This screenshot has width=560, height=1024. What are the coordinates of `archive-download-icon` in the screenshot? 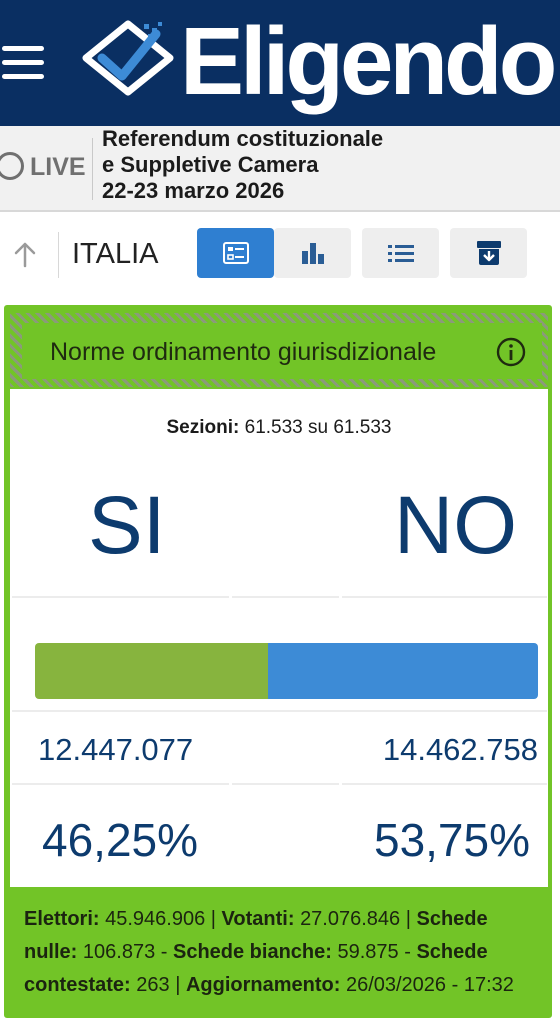 It's located at (488, 253).